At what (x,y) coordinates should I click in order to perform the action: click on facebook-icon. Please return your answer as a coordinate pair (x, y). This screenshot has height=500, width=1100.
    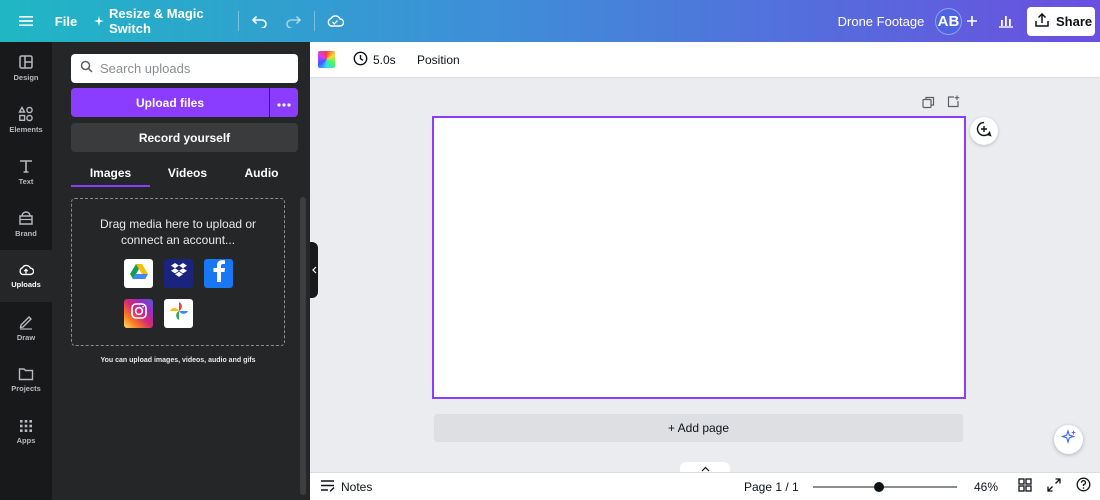
    Looking at the image, I should click on (219, 273).